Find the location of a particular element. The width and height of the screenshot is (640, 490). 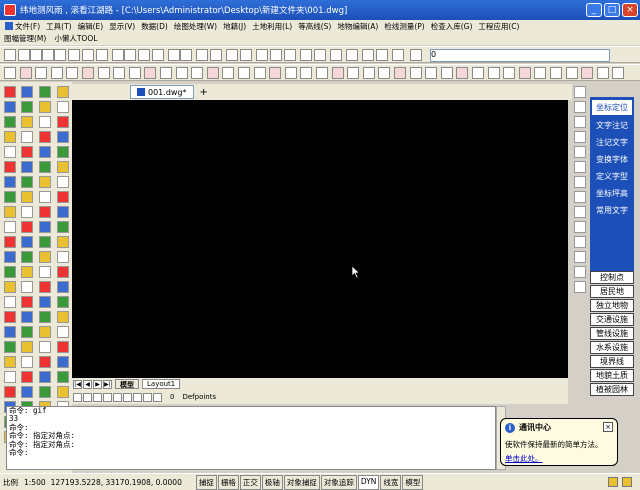

menu-item: 等高线(S) is located at coordinates (314, 26).